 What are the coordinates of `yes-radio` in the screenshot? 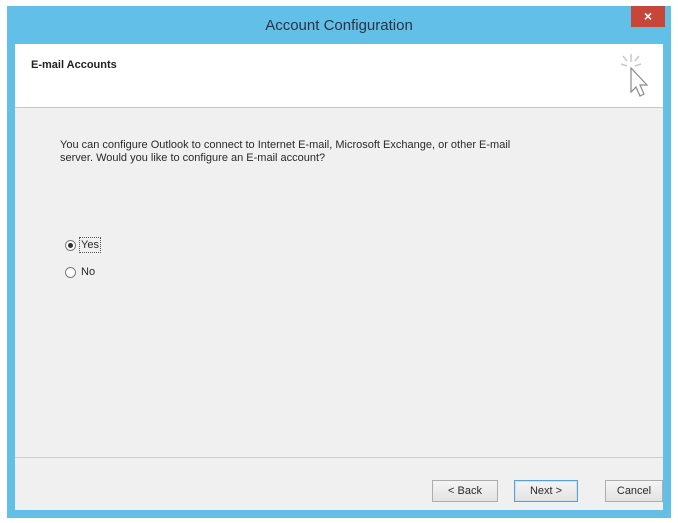 It's located at (70, 245).